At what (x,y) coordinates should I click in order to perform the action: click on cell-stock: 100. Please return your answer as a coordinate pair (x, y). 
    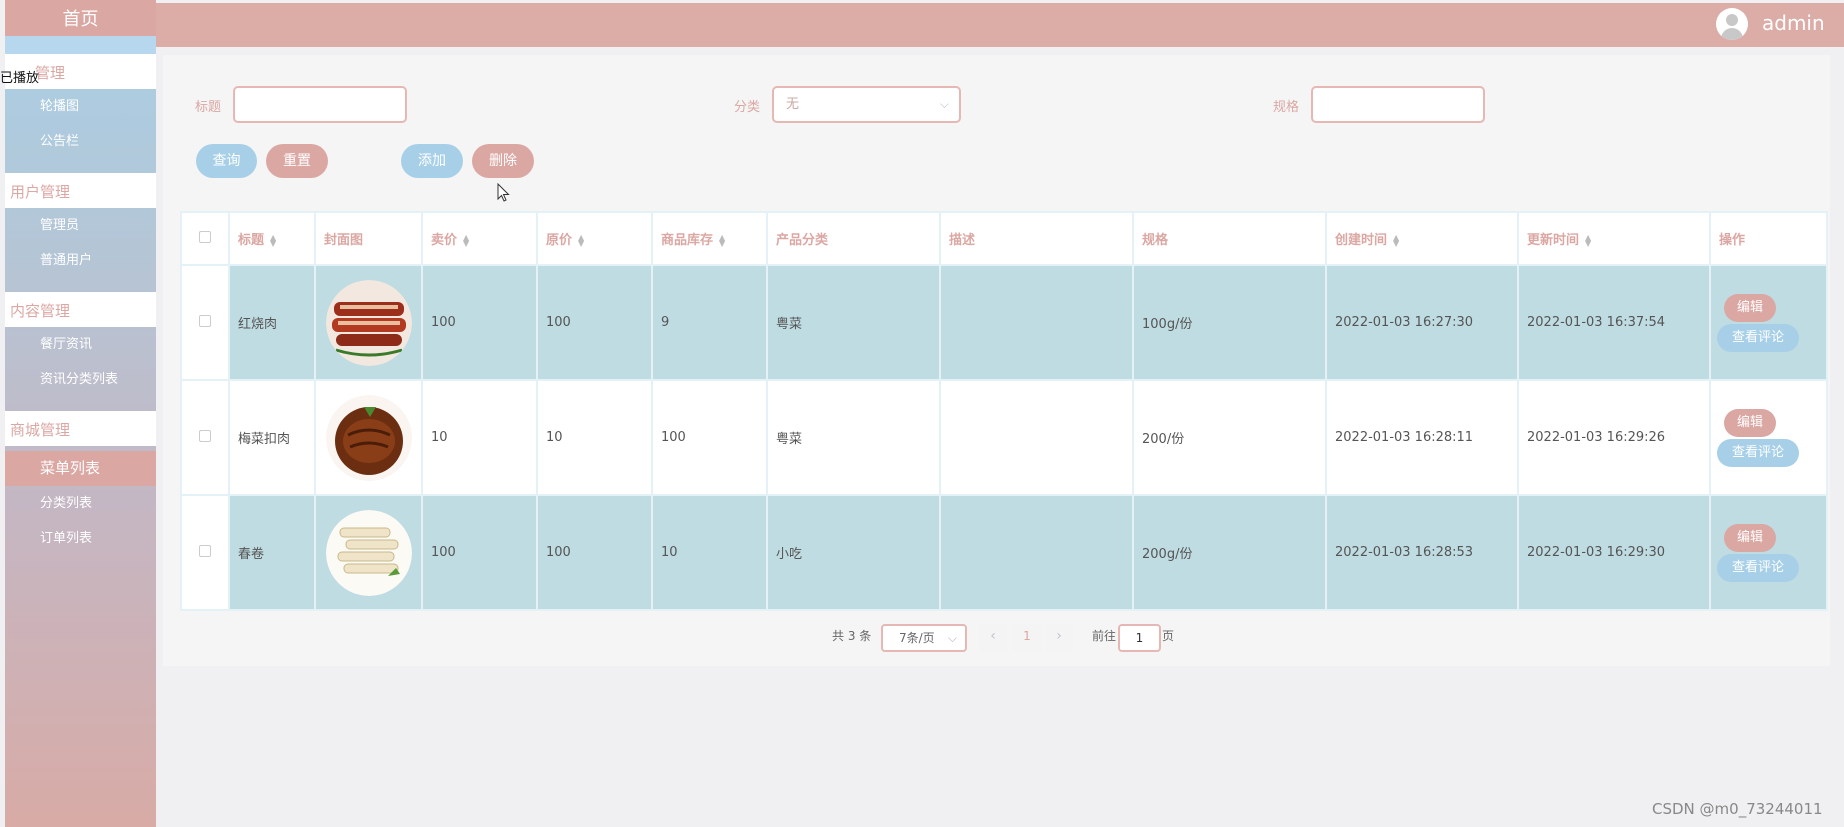
    Looking at the image, I should click on (709, 437).